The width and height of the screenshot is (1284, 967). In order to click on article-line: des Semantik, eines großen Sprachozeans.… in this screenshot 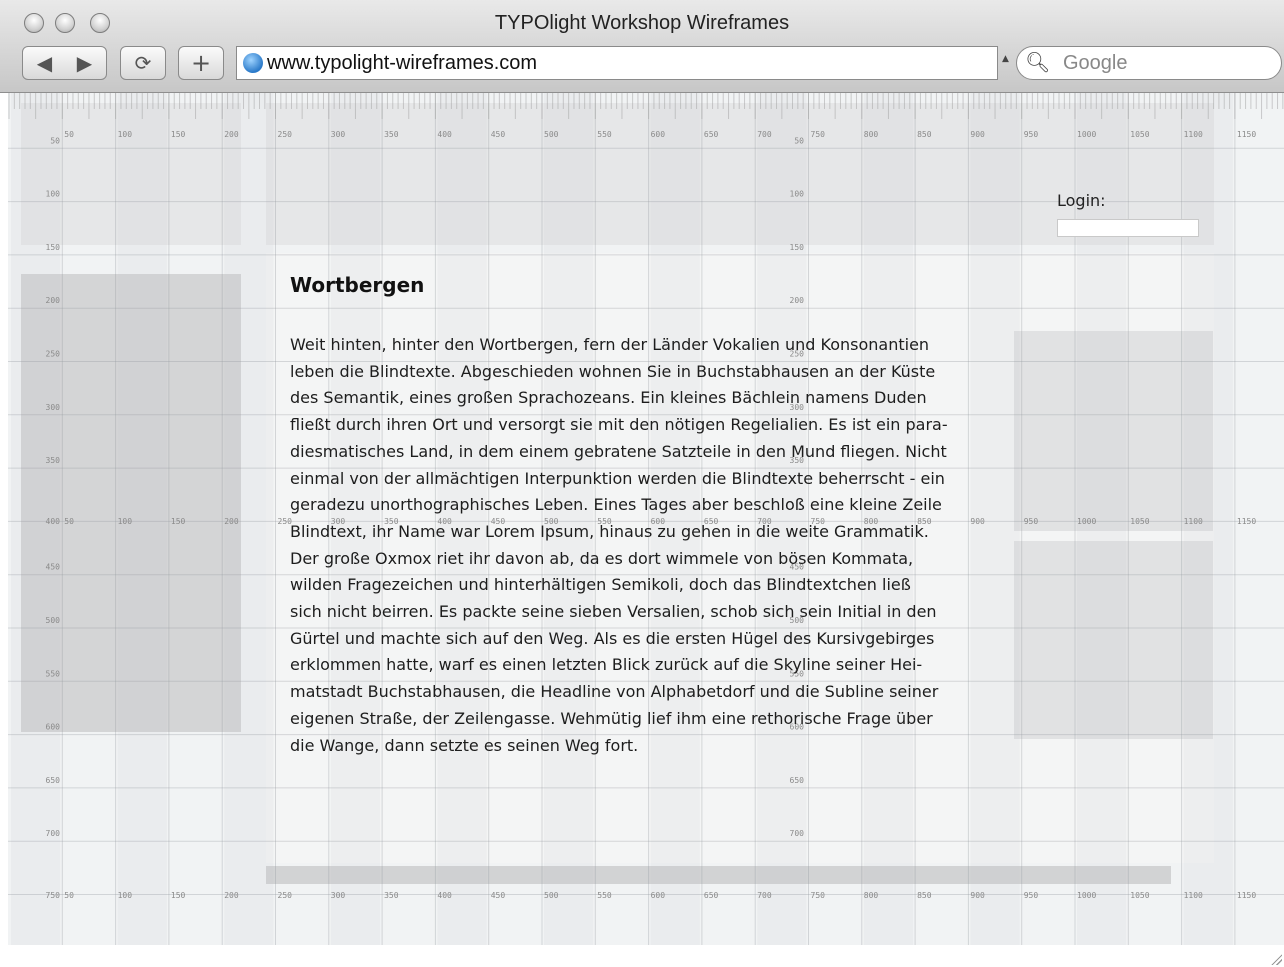, I will do `click(608, 398)`.